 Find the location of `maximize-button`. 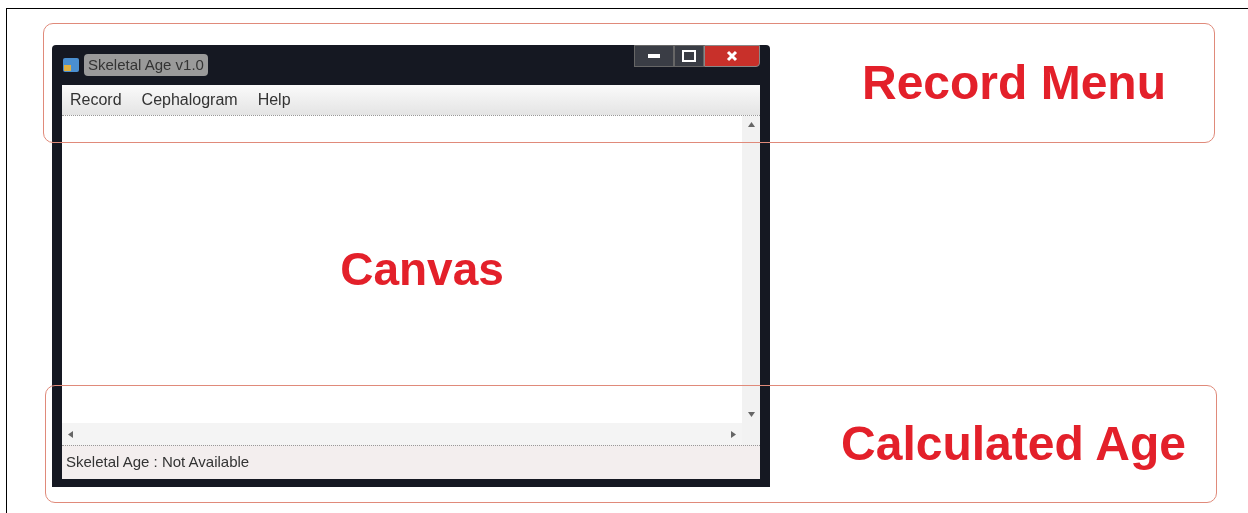

maximize-button is located at coordinates (689, 56).